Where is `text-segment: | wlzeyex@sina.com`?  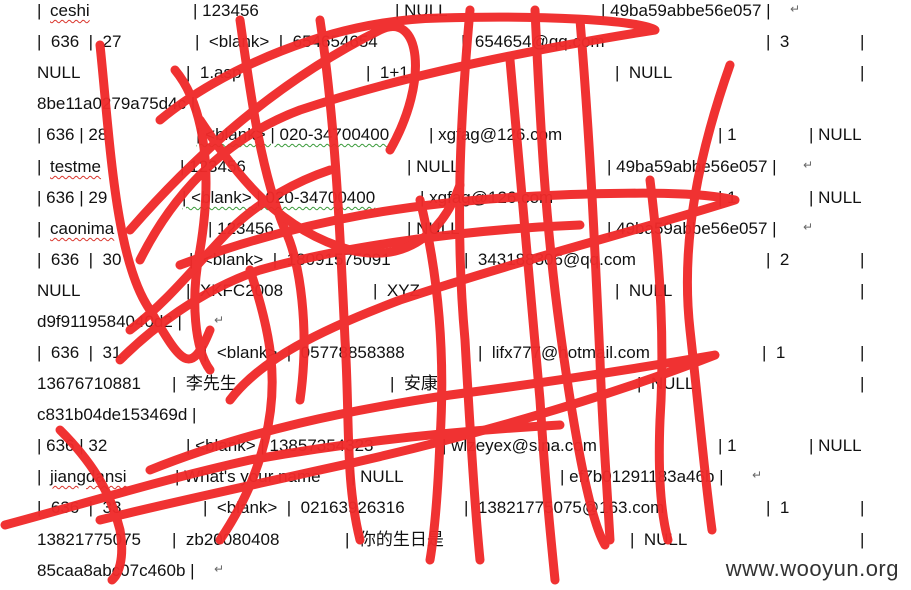
text-segment: | wlzeyex@sina.com is located at coordinates (519, 445).